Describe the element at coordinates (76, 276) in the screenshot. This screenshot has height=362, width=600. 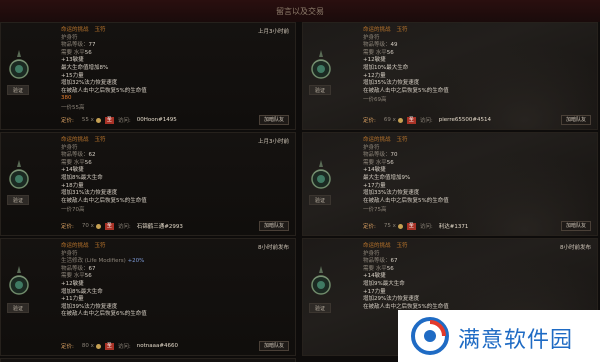
I see `required-level: 需要 水平56` at that location.